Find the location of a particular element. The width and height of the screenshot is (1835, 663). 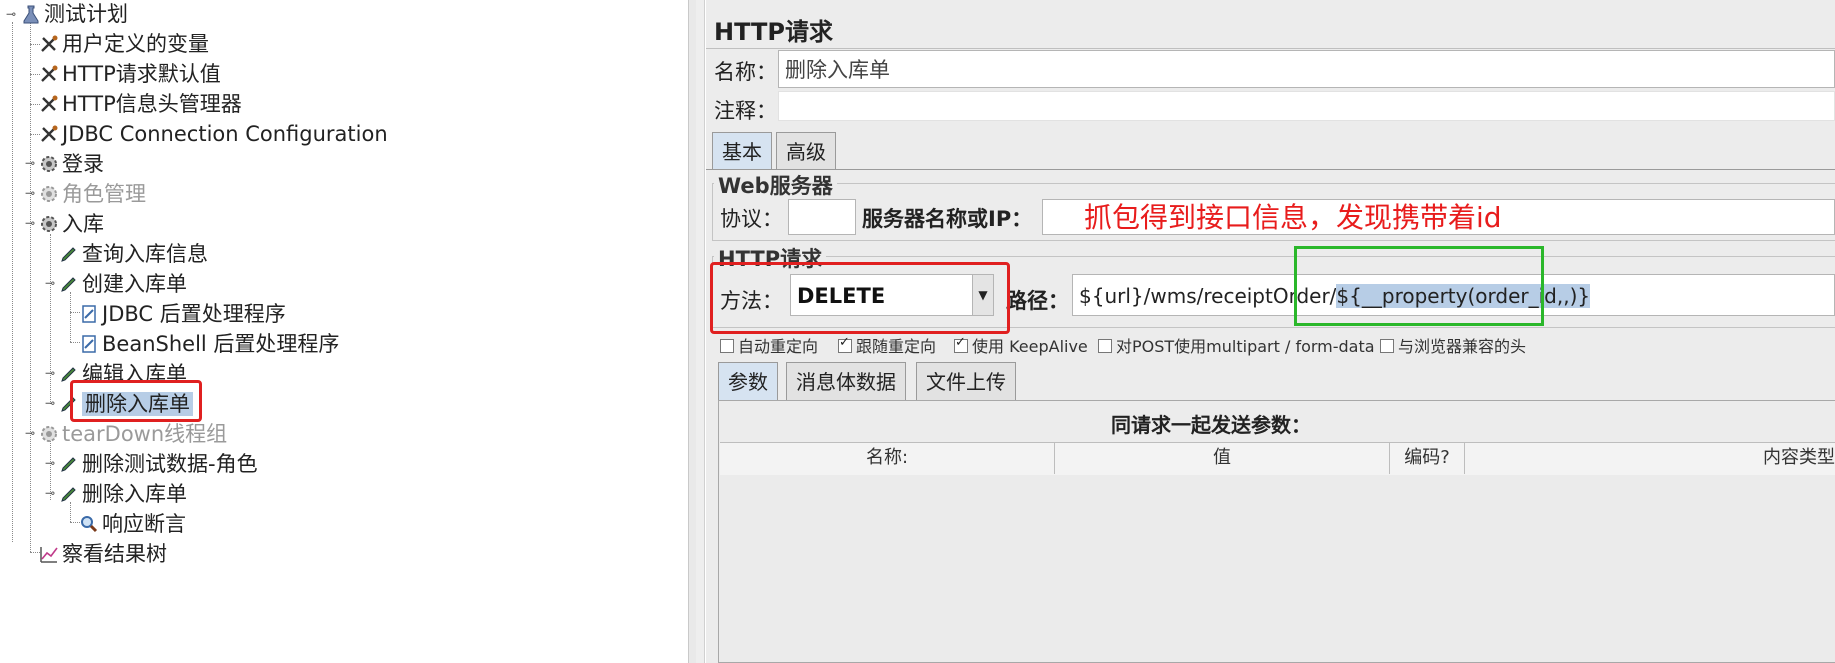

tree-node-label: BeanShell 后置处理程序 is located at coordinates (221, 344).